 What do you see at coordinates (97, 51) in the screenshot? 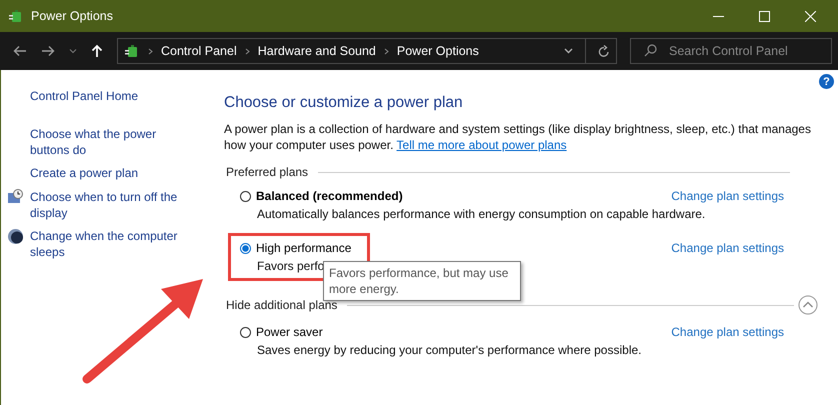
I see `up-arrow-icon` at bounding box center [97, 51].